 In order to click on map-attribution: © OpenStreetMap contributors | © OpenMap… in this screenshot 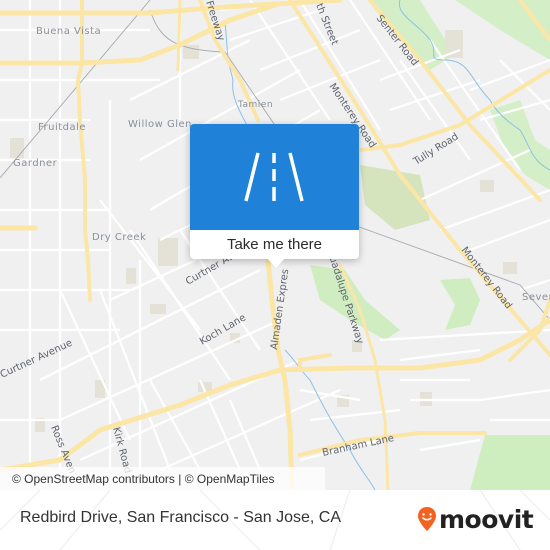, I will do `click(162, 478)`.